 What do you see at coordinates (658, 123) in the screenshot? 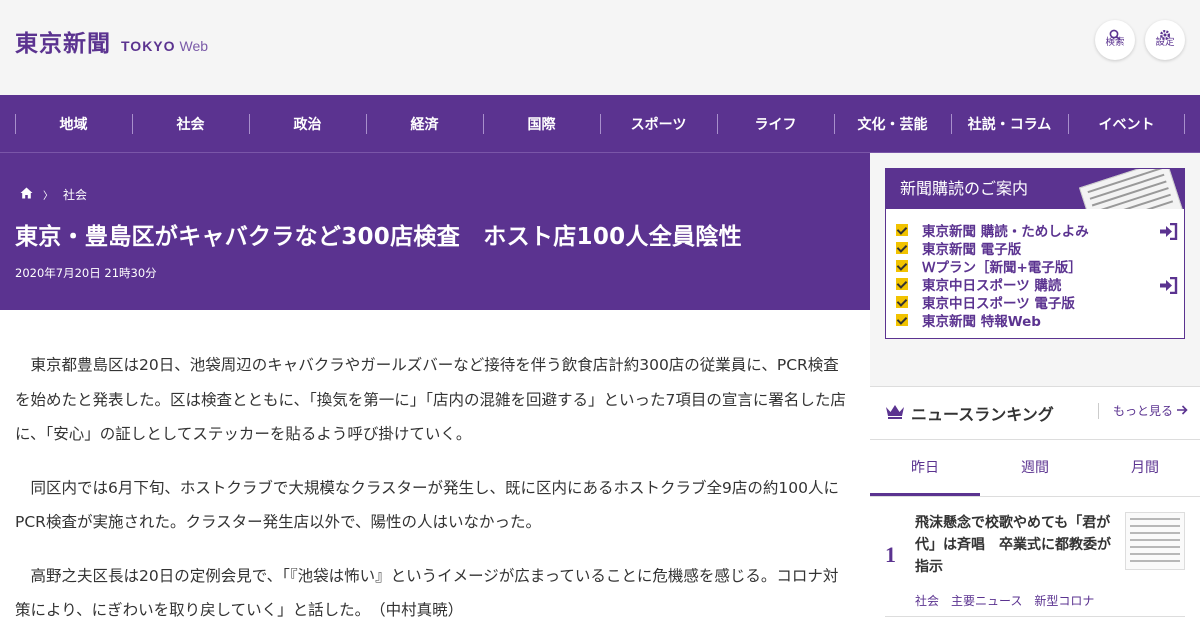
I see `nav-item-sports: スポーツ` at bounding box center [658, 123].